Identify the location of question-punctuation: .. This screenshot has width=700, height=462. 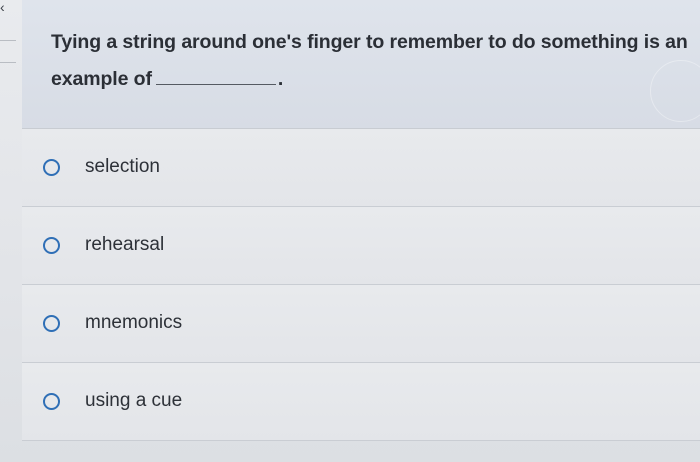
(280, 79).